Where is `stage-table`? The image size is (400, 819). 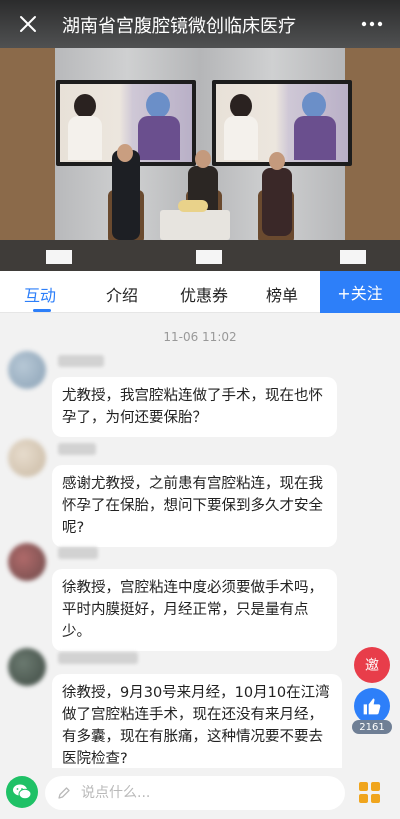
stage-table is located at coordinates (195, 225).